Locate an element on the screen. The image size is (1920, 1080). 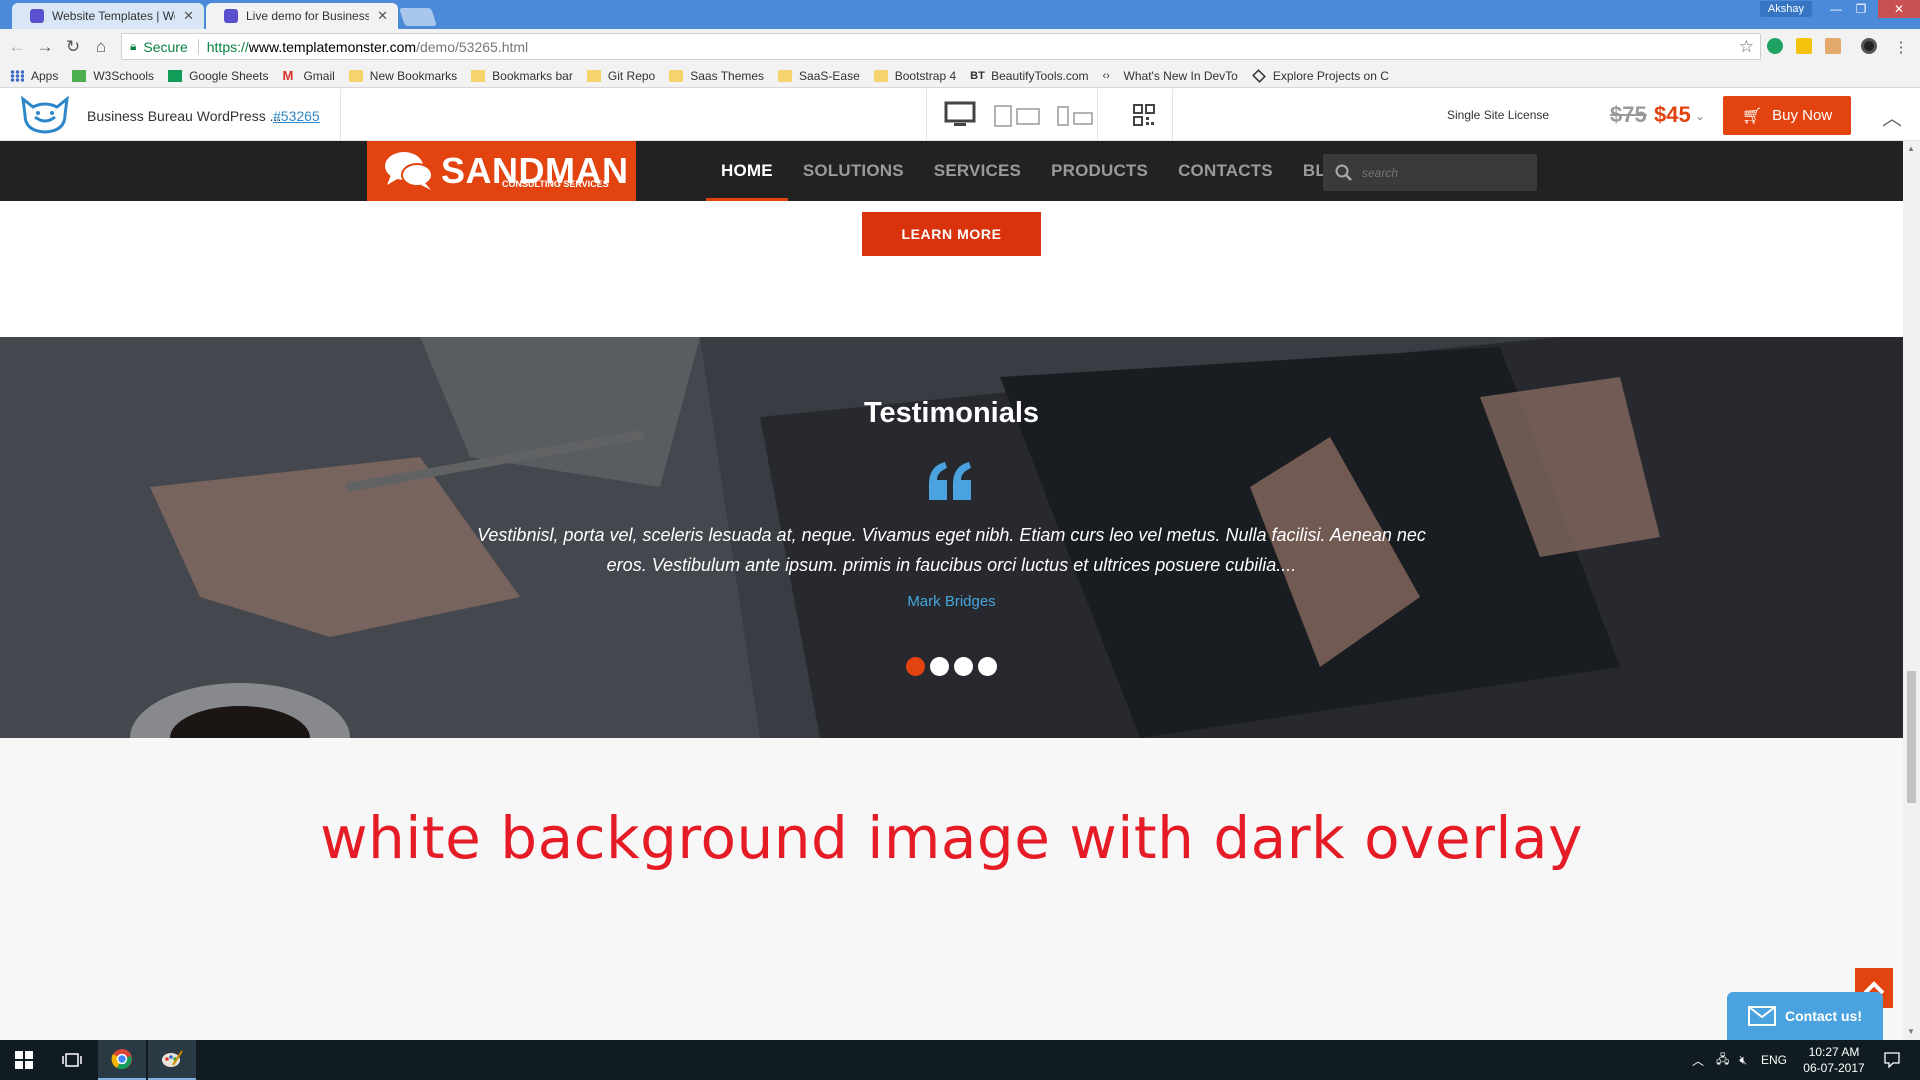
chrome-taskbar-icon is located at coordinates (122, 1060).